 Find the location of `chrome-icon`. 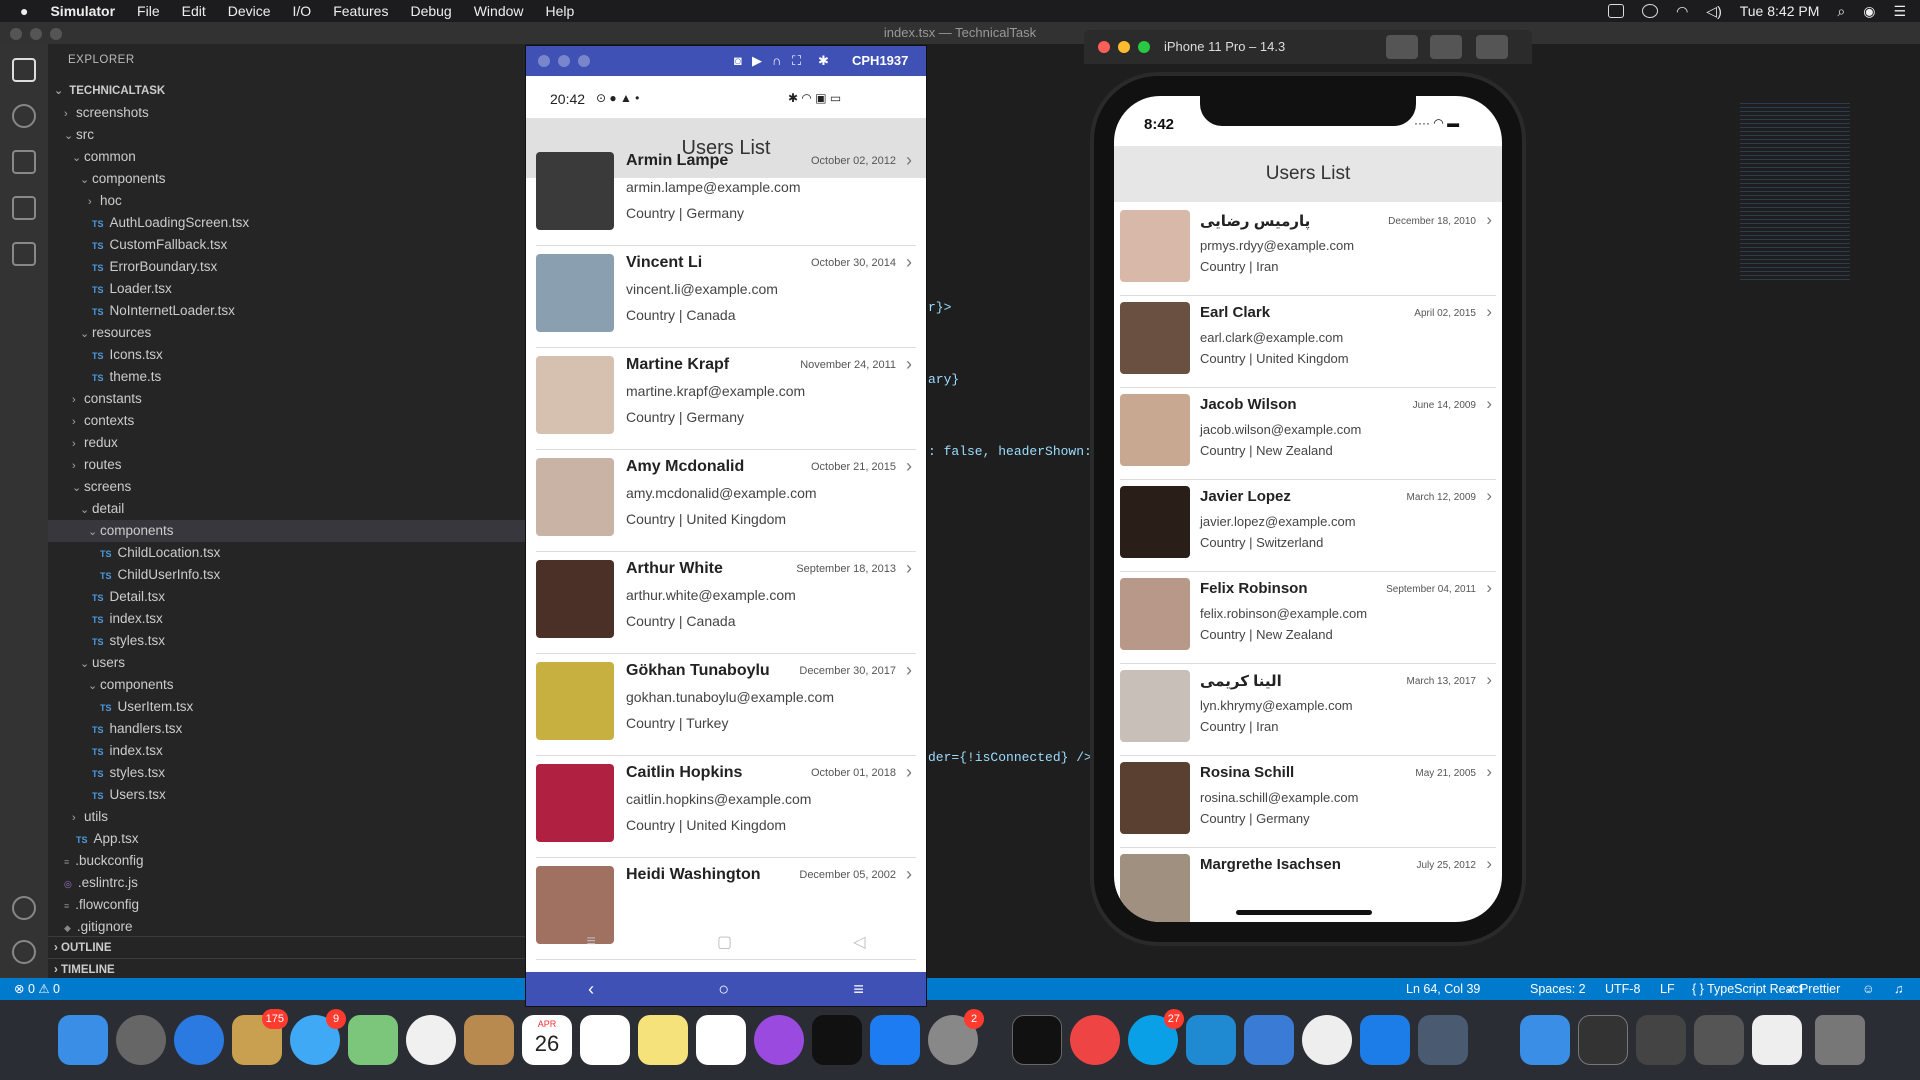

chrome-icon is located at coordinates (1095, 1040).